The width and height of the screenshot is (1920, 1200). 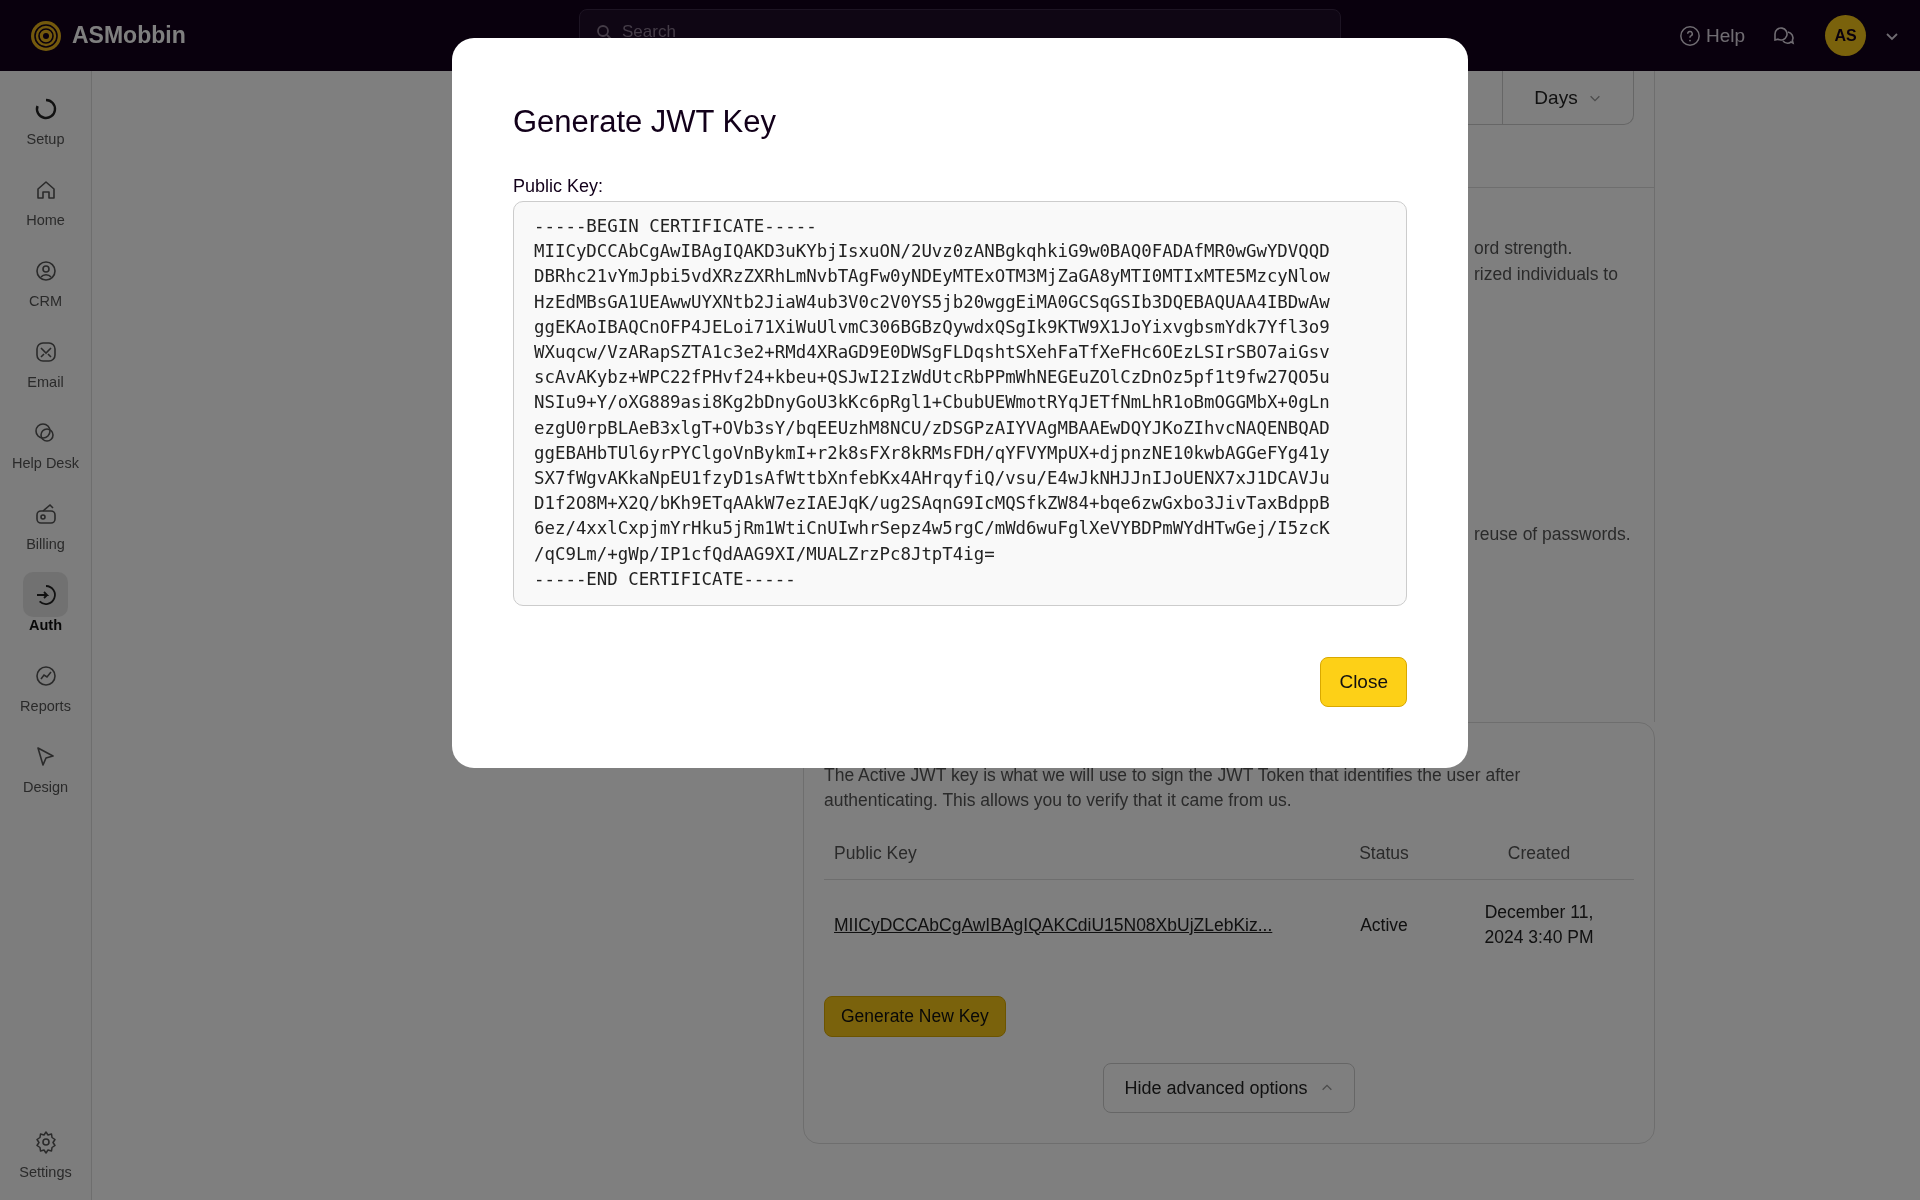 What do you see at coordinates (1173, 788) in the screenshot?
I see `card-description: The Active JWT key is what we will use to sign the JWT Token that identifies the user after authenticating. This allows you to verify that it came from us.` at bounding box center [1173, 788].